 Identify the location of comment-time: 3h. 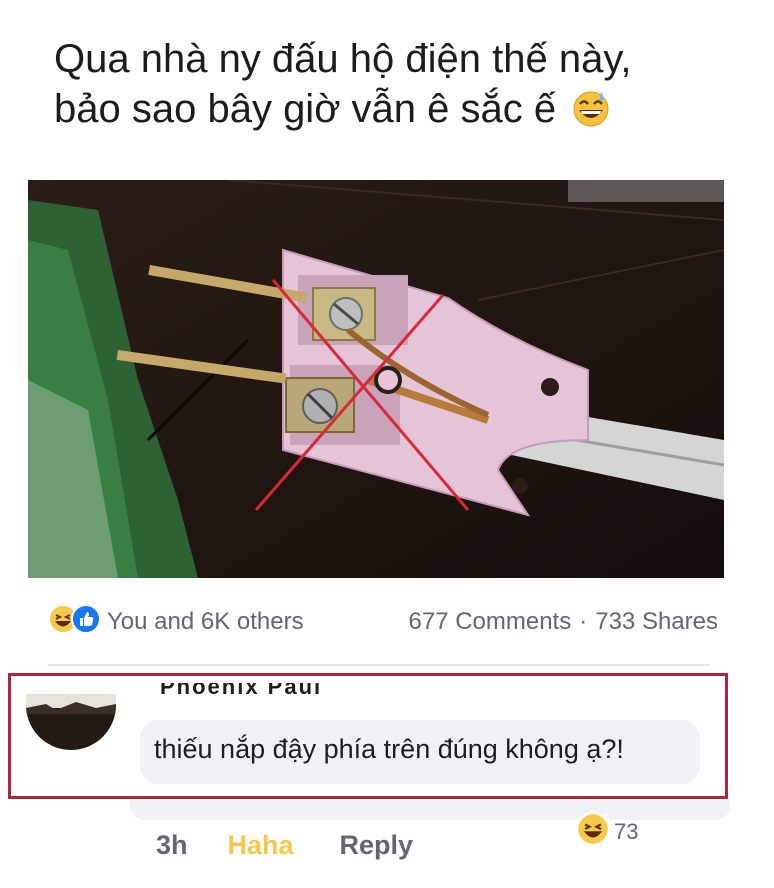
(172, 845).